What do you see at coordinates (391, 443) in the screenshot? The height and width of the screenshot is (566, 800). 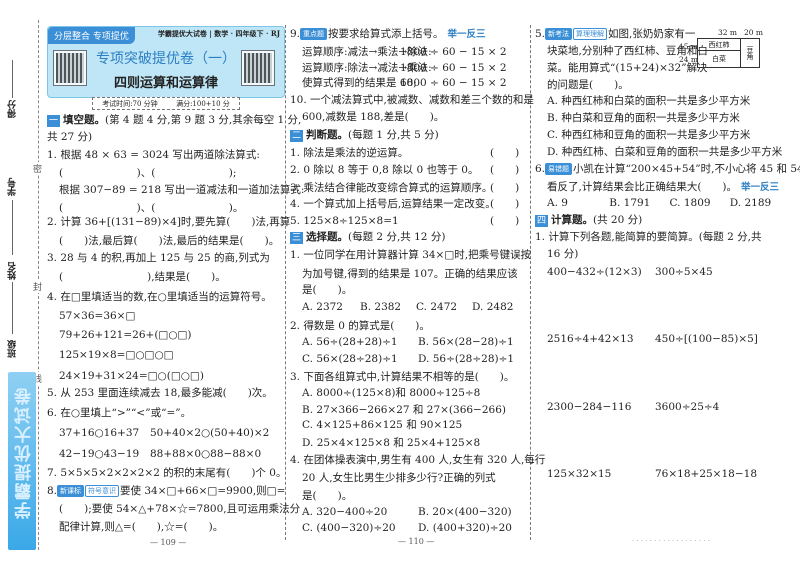 I see `question-text: D. 25×4×125×8 和 25×4+125×8` at bounding box center [391, 443].